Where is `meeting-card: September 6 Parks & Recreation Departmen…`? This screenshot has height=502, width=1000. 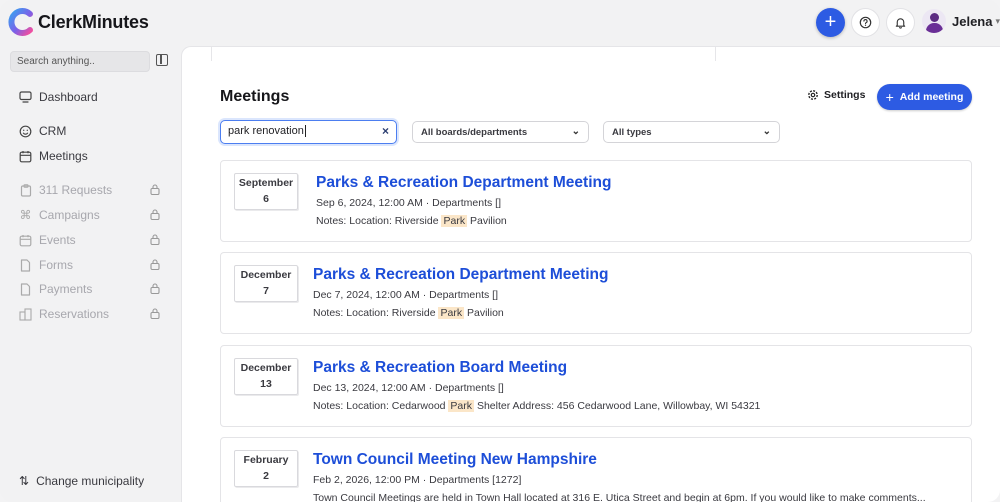
meeting-card: September 6 Parks & Recreation Departmen… is located at coordinates (596, 201).